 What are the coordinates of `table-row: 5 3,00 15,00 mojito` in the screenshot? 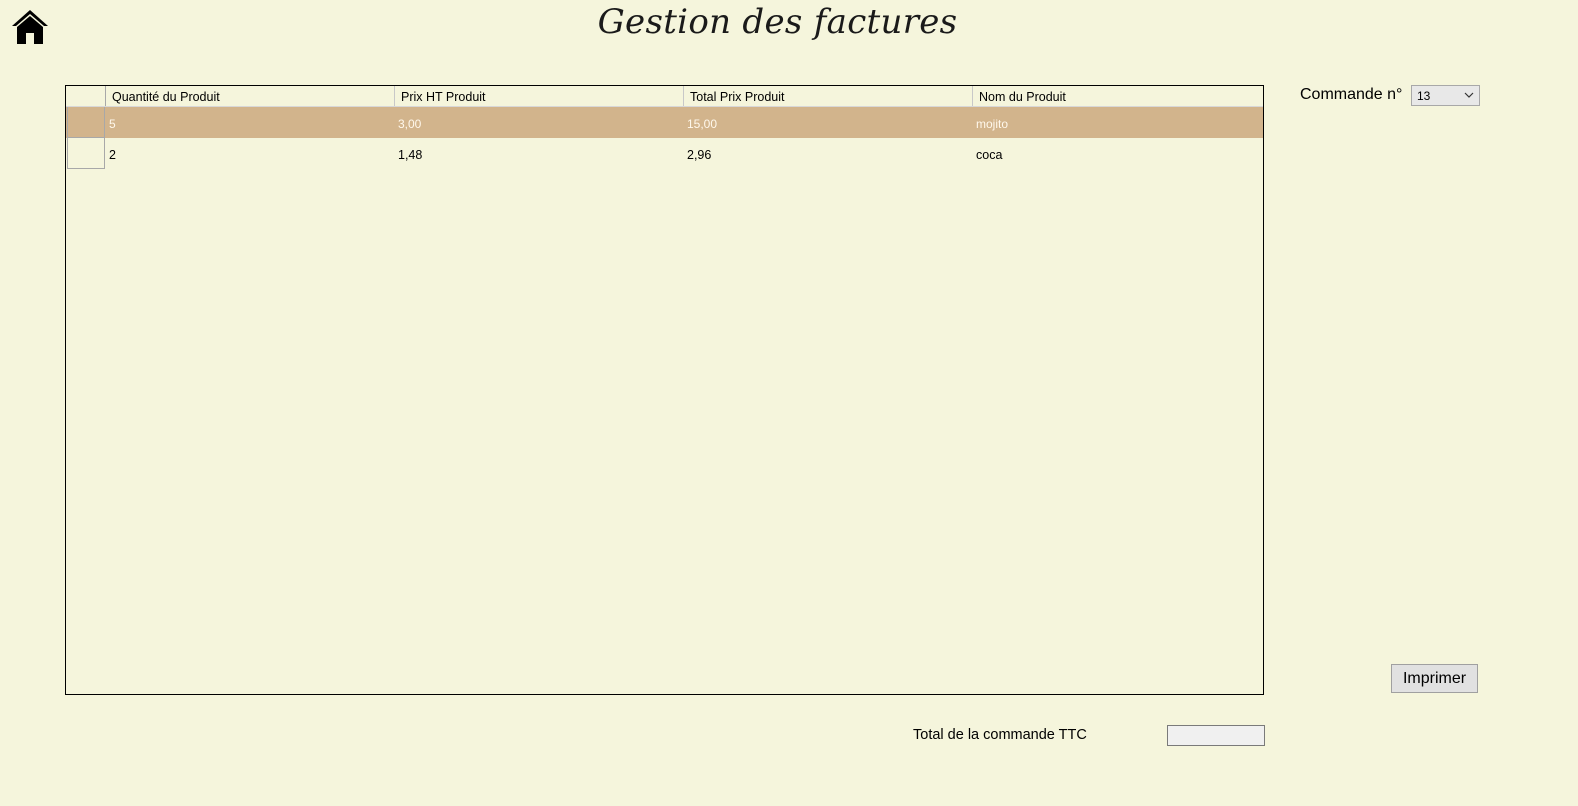 It's located at (664, 122).